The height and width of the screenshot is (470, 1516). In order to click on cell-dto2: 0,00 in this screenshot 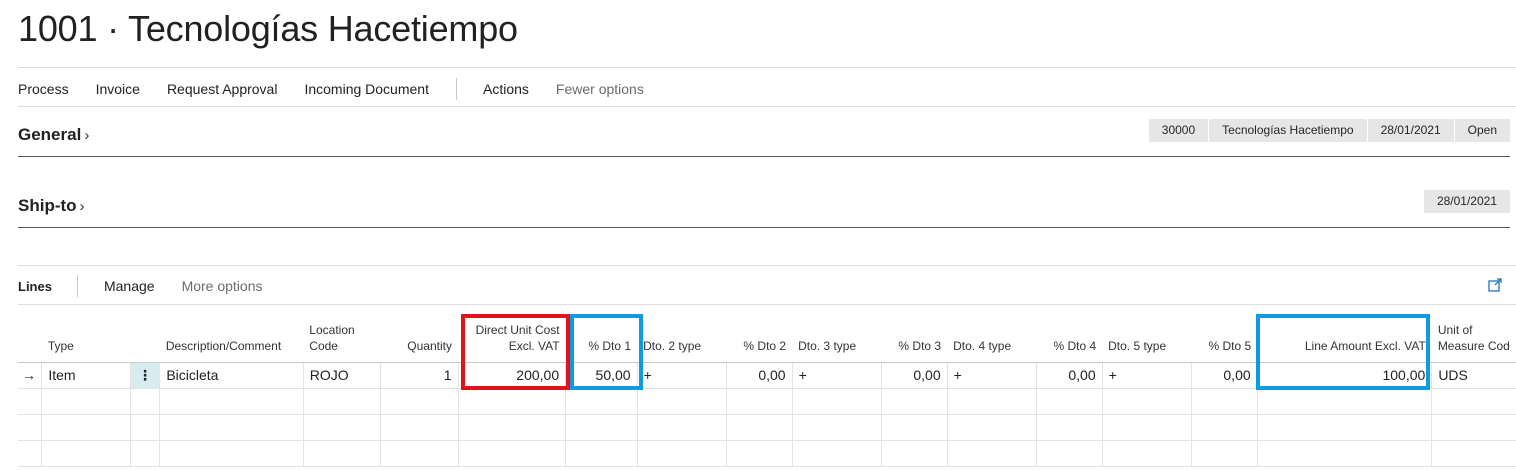, I will do `click(759, 375)`.